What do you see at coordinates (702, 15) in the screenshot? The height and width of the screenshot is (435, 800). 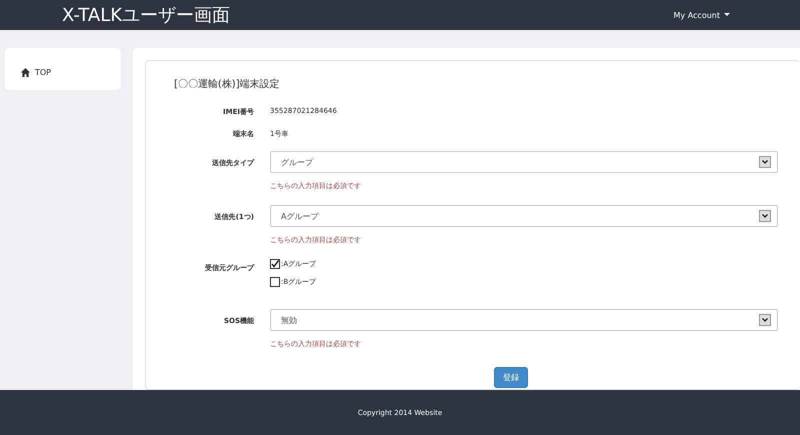 I see `account-menu: My Account` at bounding box center [702, 15].